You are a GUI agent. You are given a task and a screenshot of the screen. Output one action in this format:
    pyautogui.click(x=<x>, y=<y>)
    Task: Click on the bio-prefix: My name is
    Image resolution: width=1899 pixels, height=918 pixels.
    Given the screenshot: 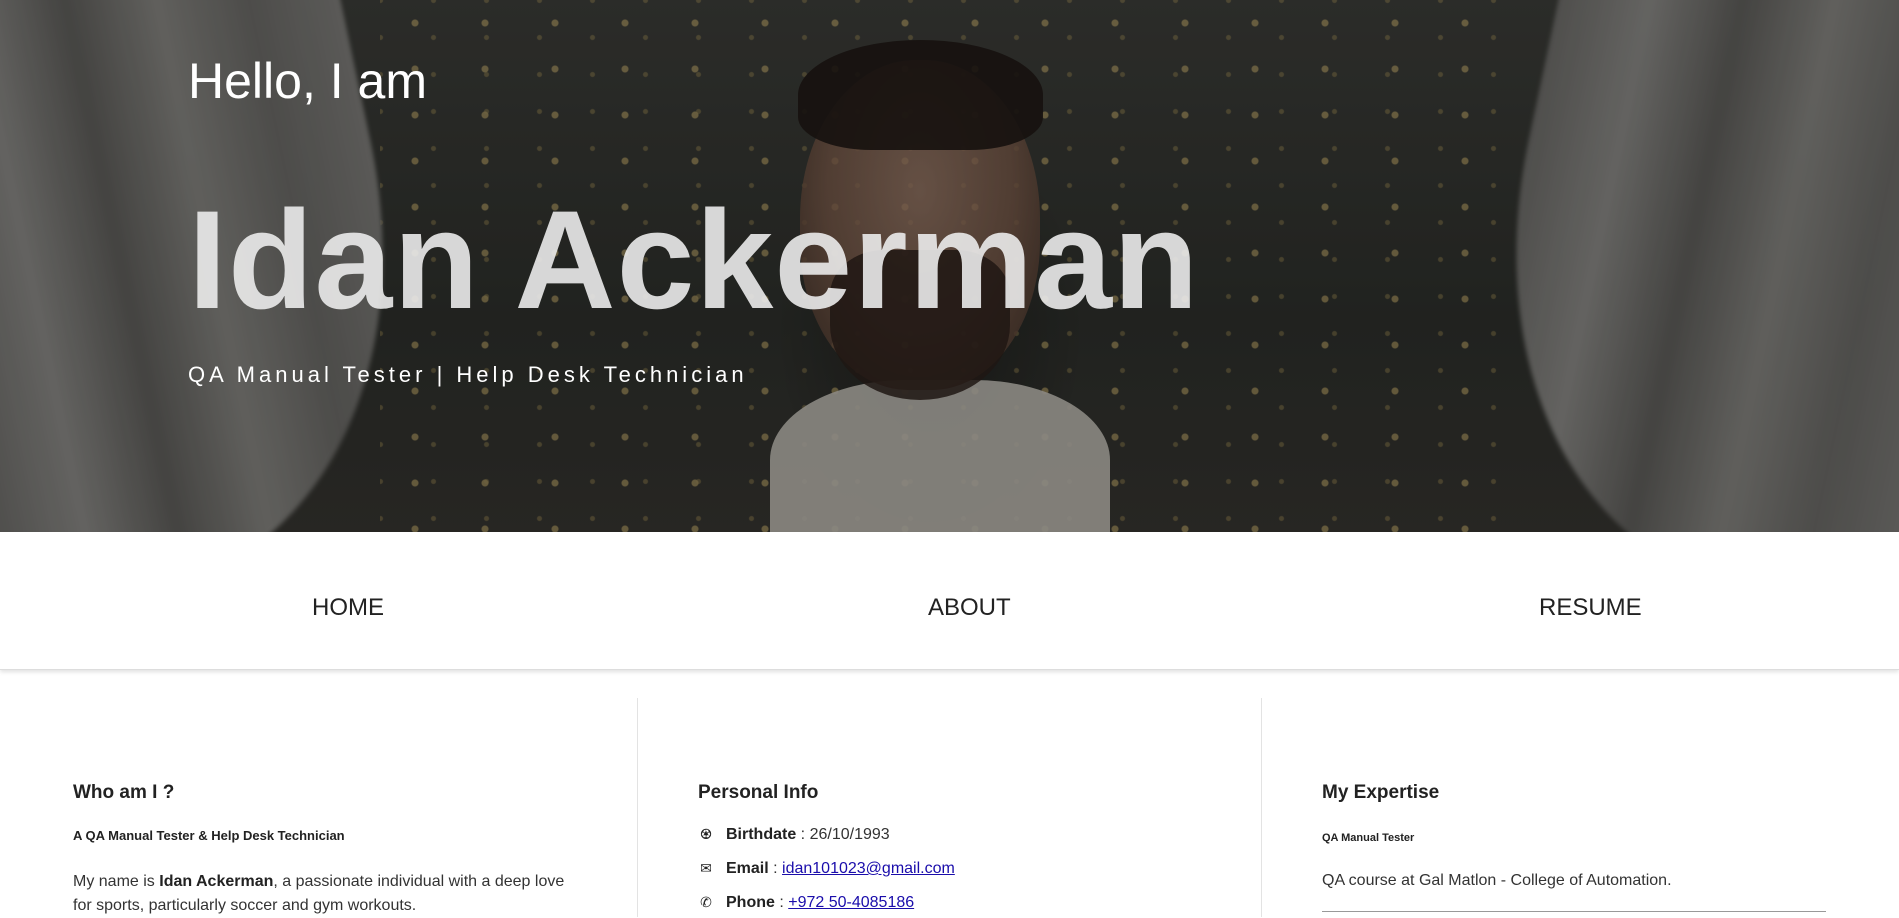 What is the action you would take?
    pyautogui.click(x=116, y=881)
    